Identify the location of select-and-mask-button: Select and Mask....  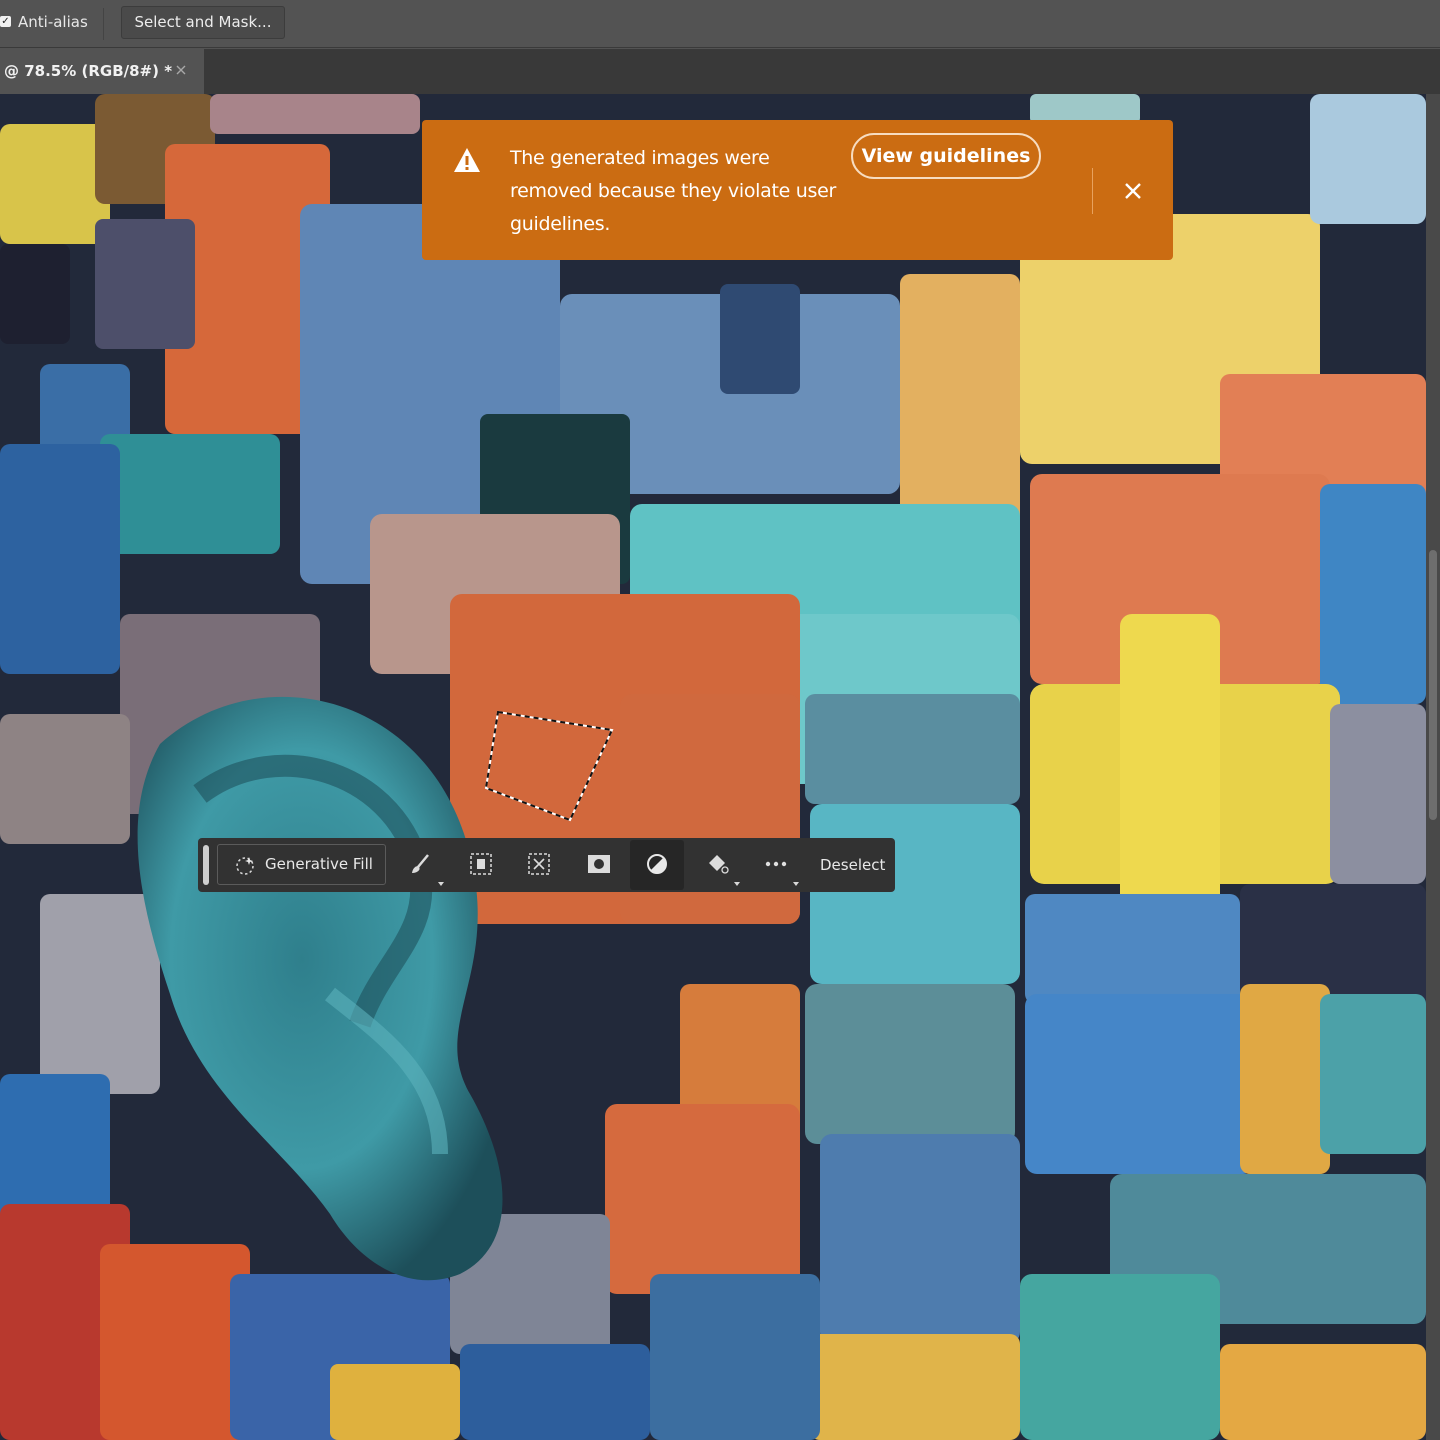
(203, 22).